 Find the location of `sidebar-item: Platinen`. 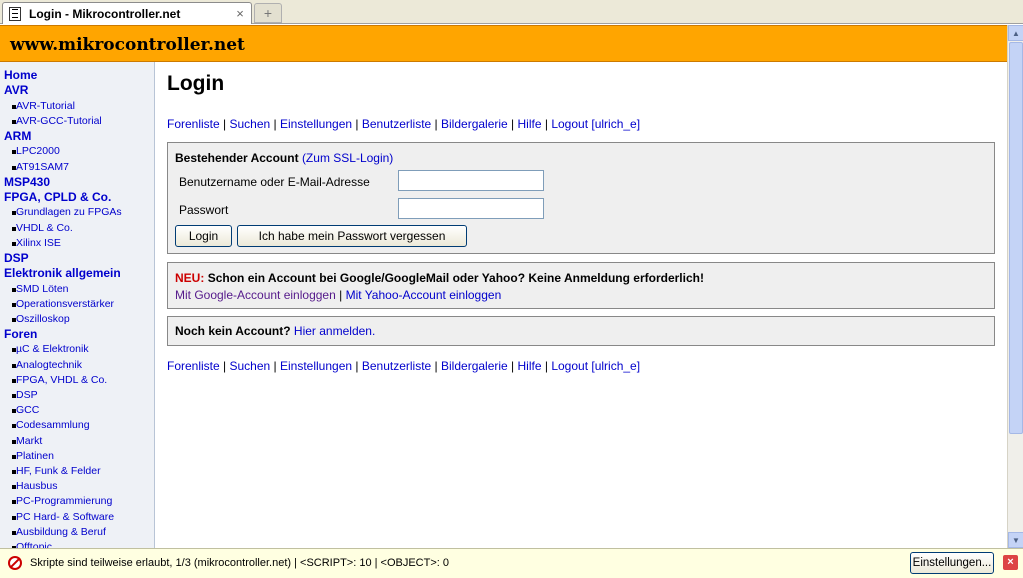

sidebar-item: Platinen is located at coordinates (79, 456).